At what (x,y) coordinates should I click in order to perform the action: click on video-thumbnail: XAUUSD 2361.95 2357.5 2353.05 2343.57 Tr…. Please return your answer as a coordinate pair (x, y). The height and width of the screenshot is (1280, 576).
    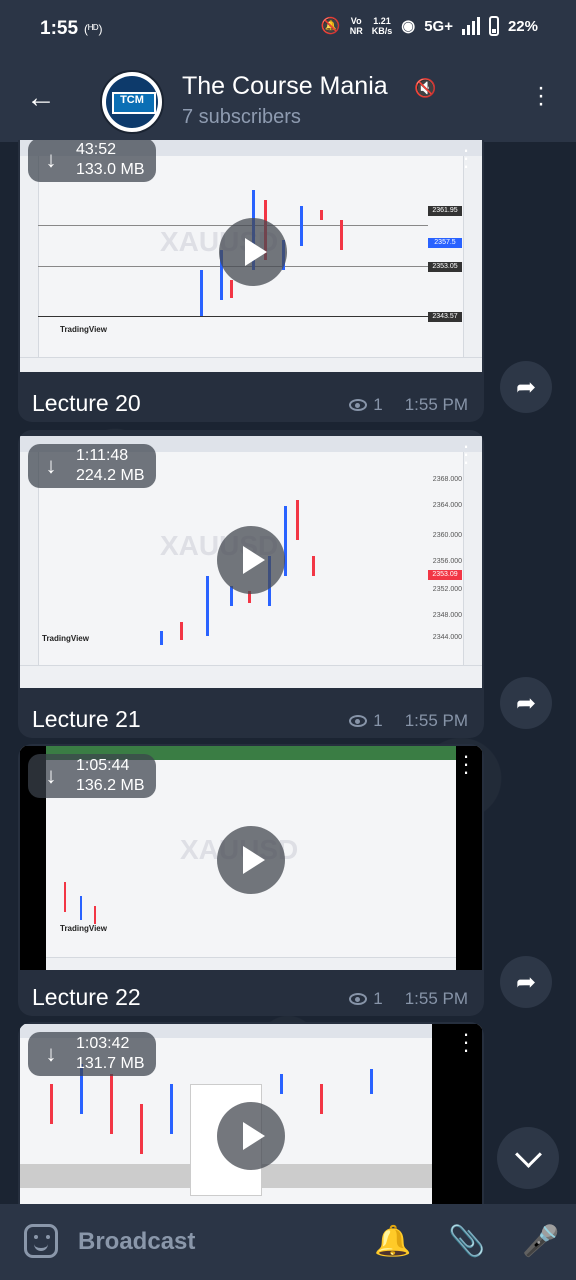
    Looking at the image, I should click on (251, 256).